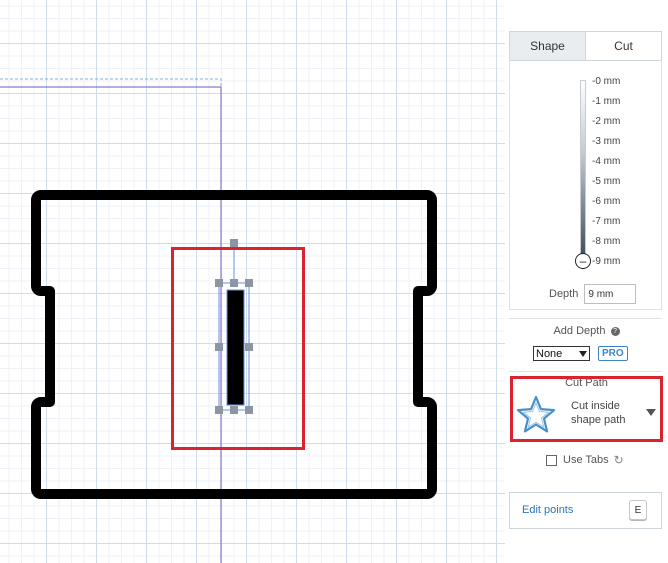 The width and height of the screenshot is (668, 563). I want to click on depth-tick-label: -2 mm, so click(606, 121).